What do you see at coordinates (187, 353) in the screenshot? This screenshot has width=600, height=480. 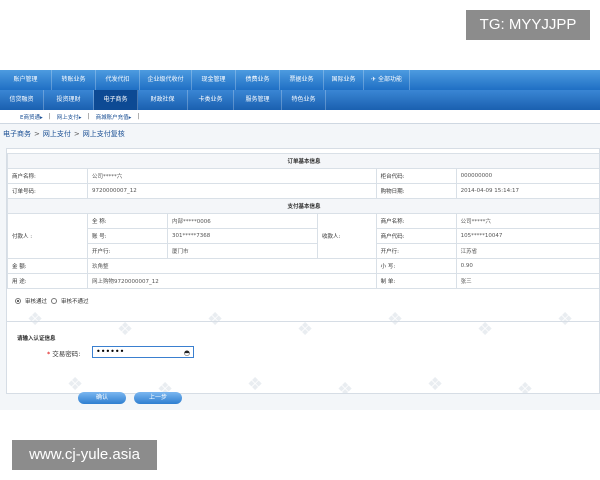 I see `eye-icon: ◓` at bounding box center [187, 353].